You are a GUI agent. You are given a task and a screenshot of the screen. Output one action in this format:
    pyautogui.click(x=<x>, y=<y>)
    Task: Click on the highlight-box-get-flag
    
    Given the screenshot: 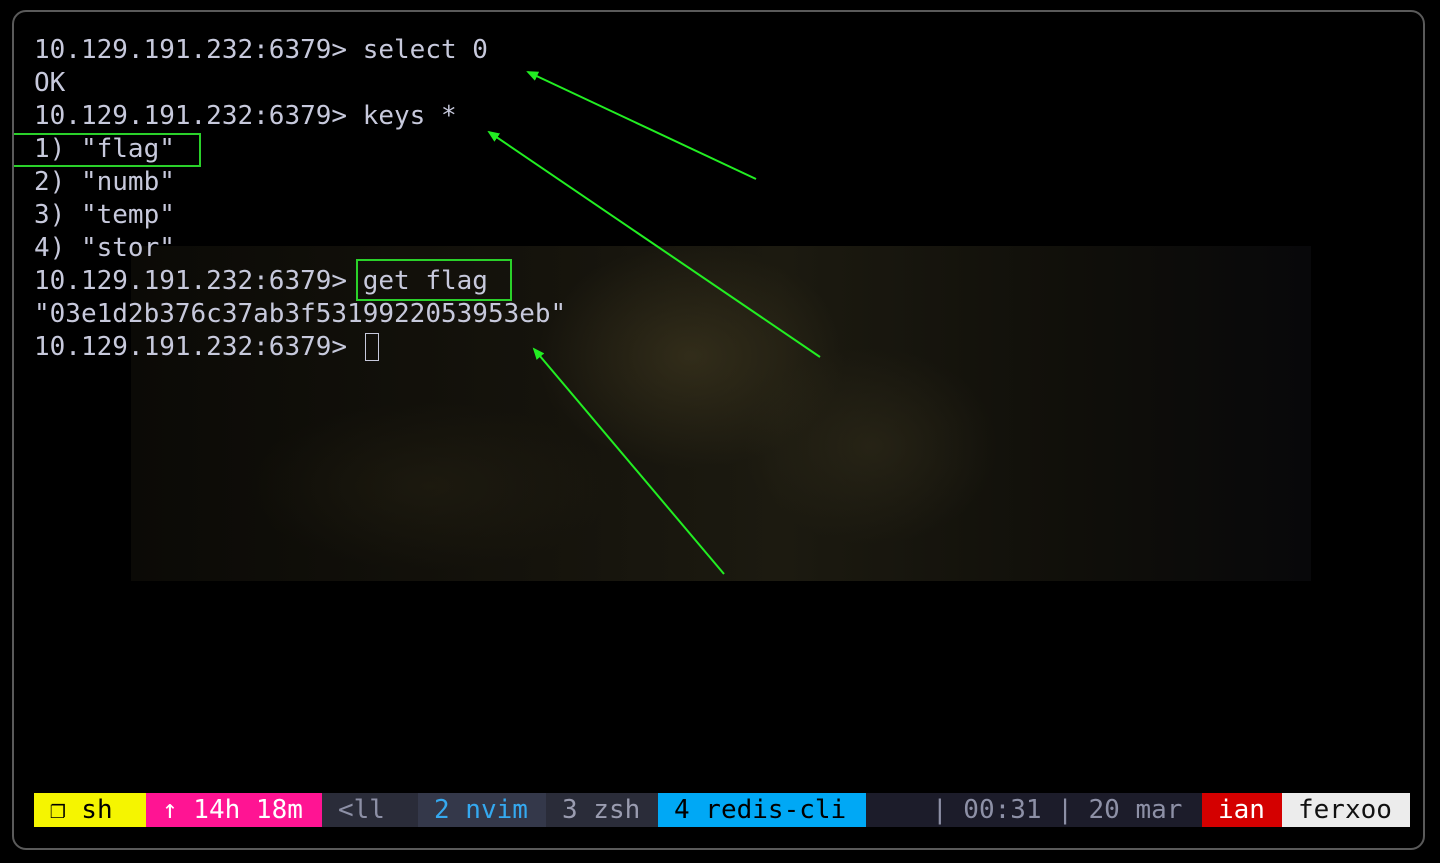 What is the action you would take?
    pyautogui.click(x=434, y=280)
    